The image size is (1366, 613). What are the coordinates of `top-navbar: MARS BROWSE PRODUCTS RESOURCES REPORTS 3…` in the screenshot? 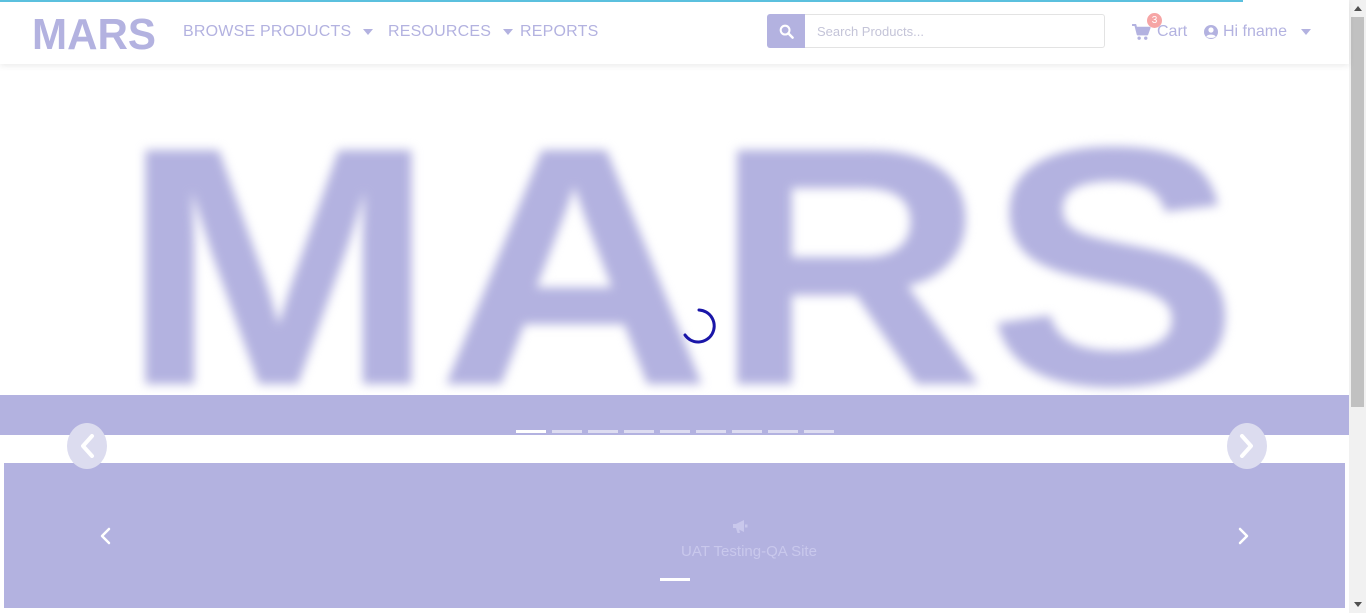 It's located at (674, 32).